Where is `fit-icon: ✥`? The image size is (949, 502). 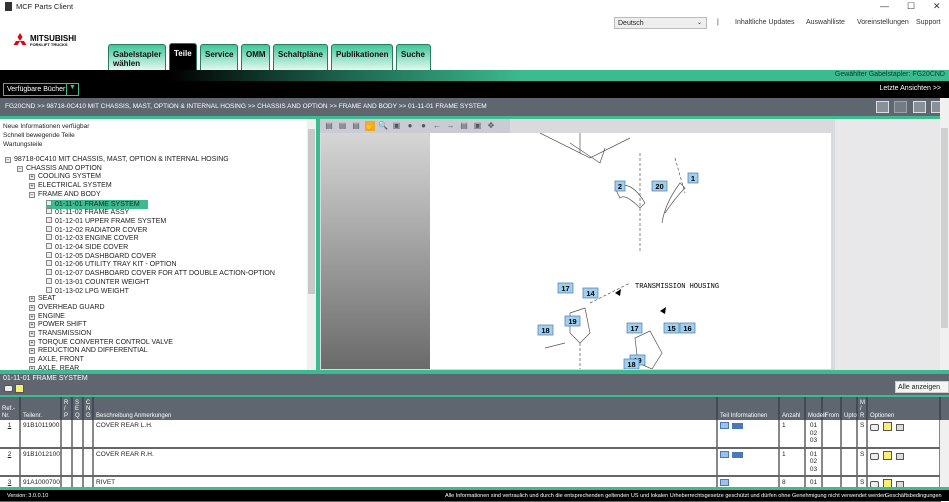 fit-icon: ✥ is located at coordinates (491, 126).